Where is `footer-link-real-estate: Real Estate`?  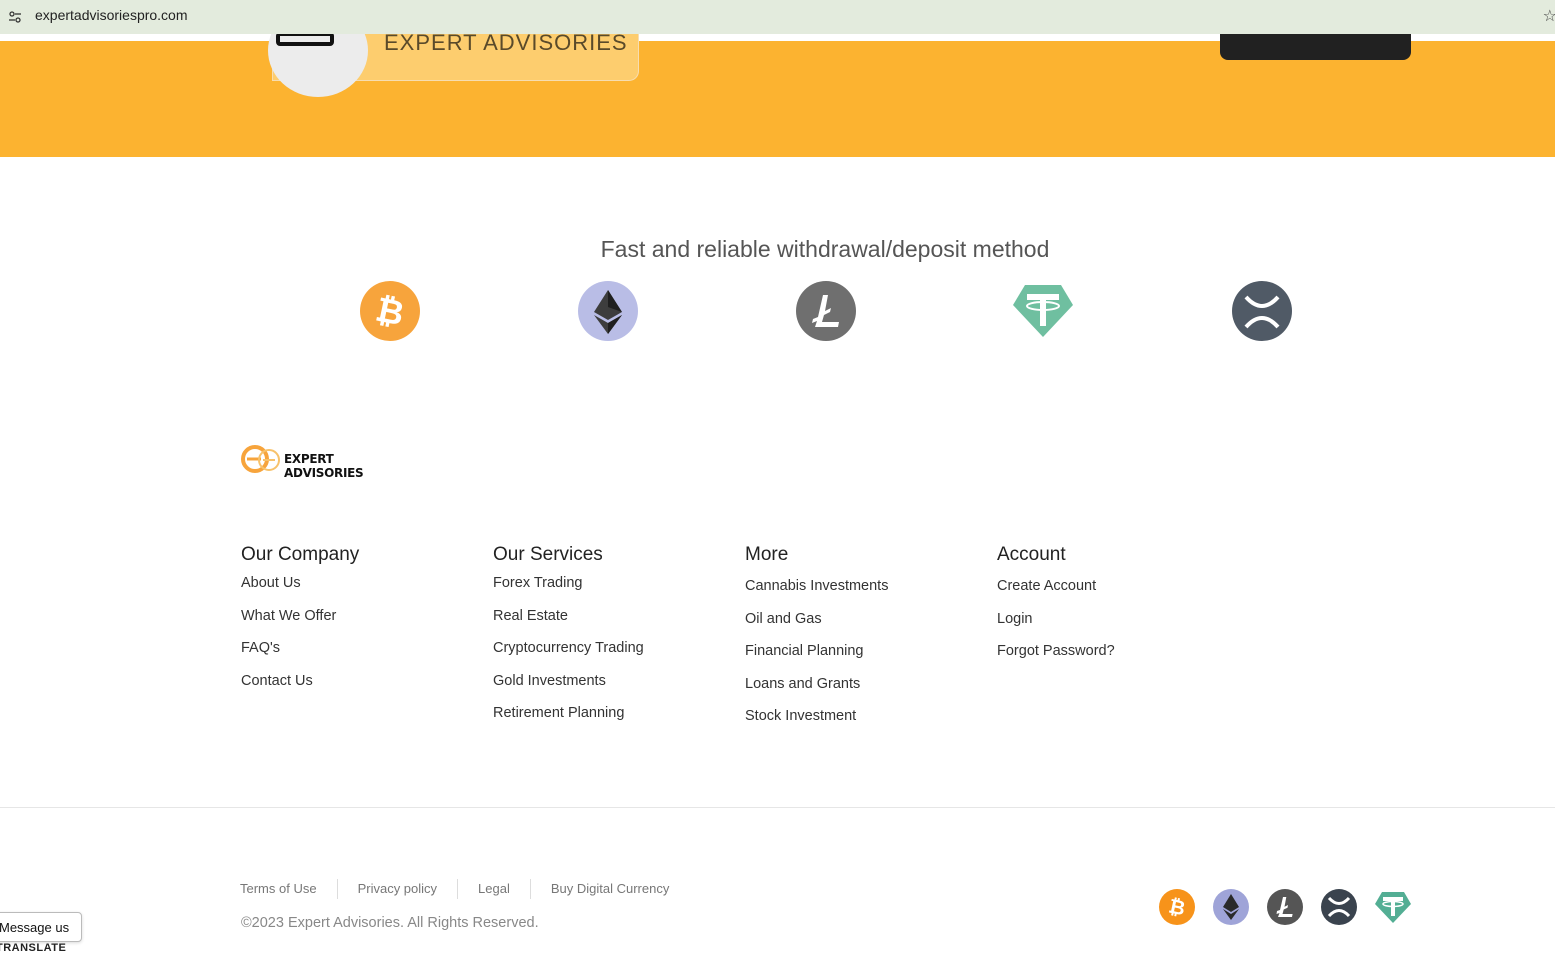
footer-link-real-estate: Real Estate is located at coordinates (568, 622).